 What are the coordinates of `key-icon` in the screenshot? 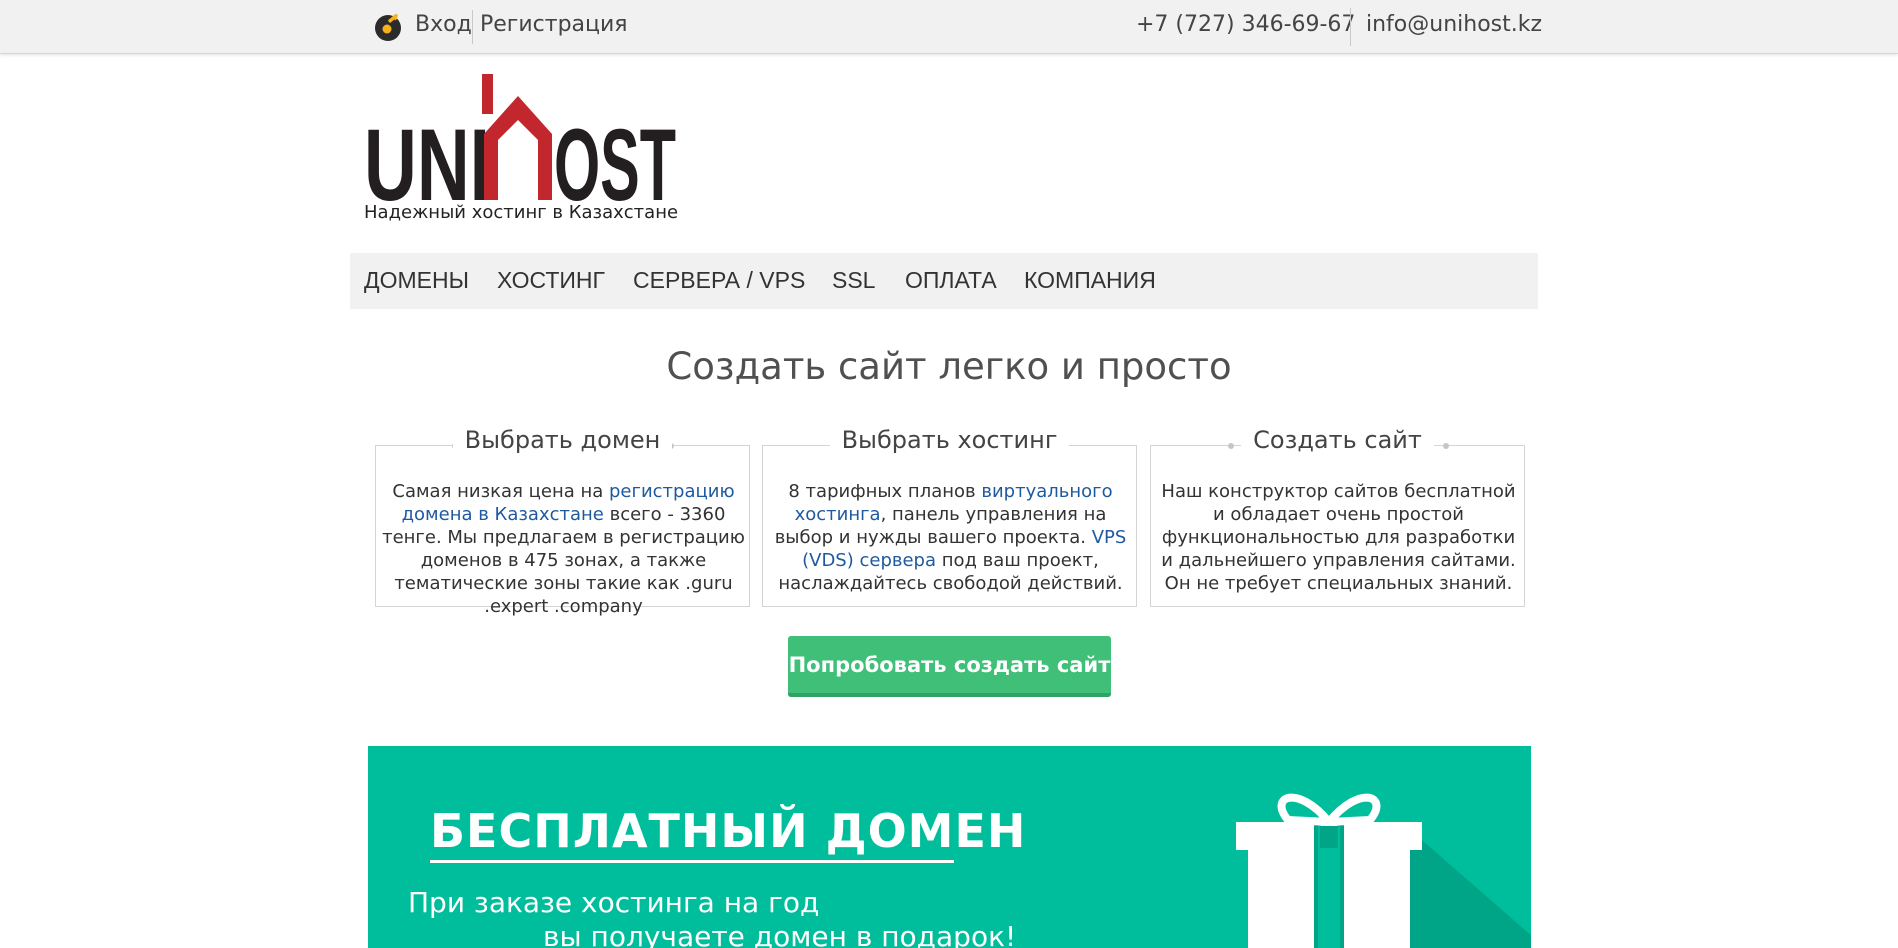 It's located at (388, 27).